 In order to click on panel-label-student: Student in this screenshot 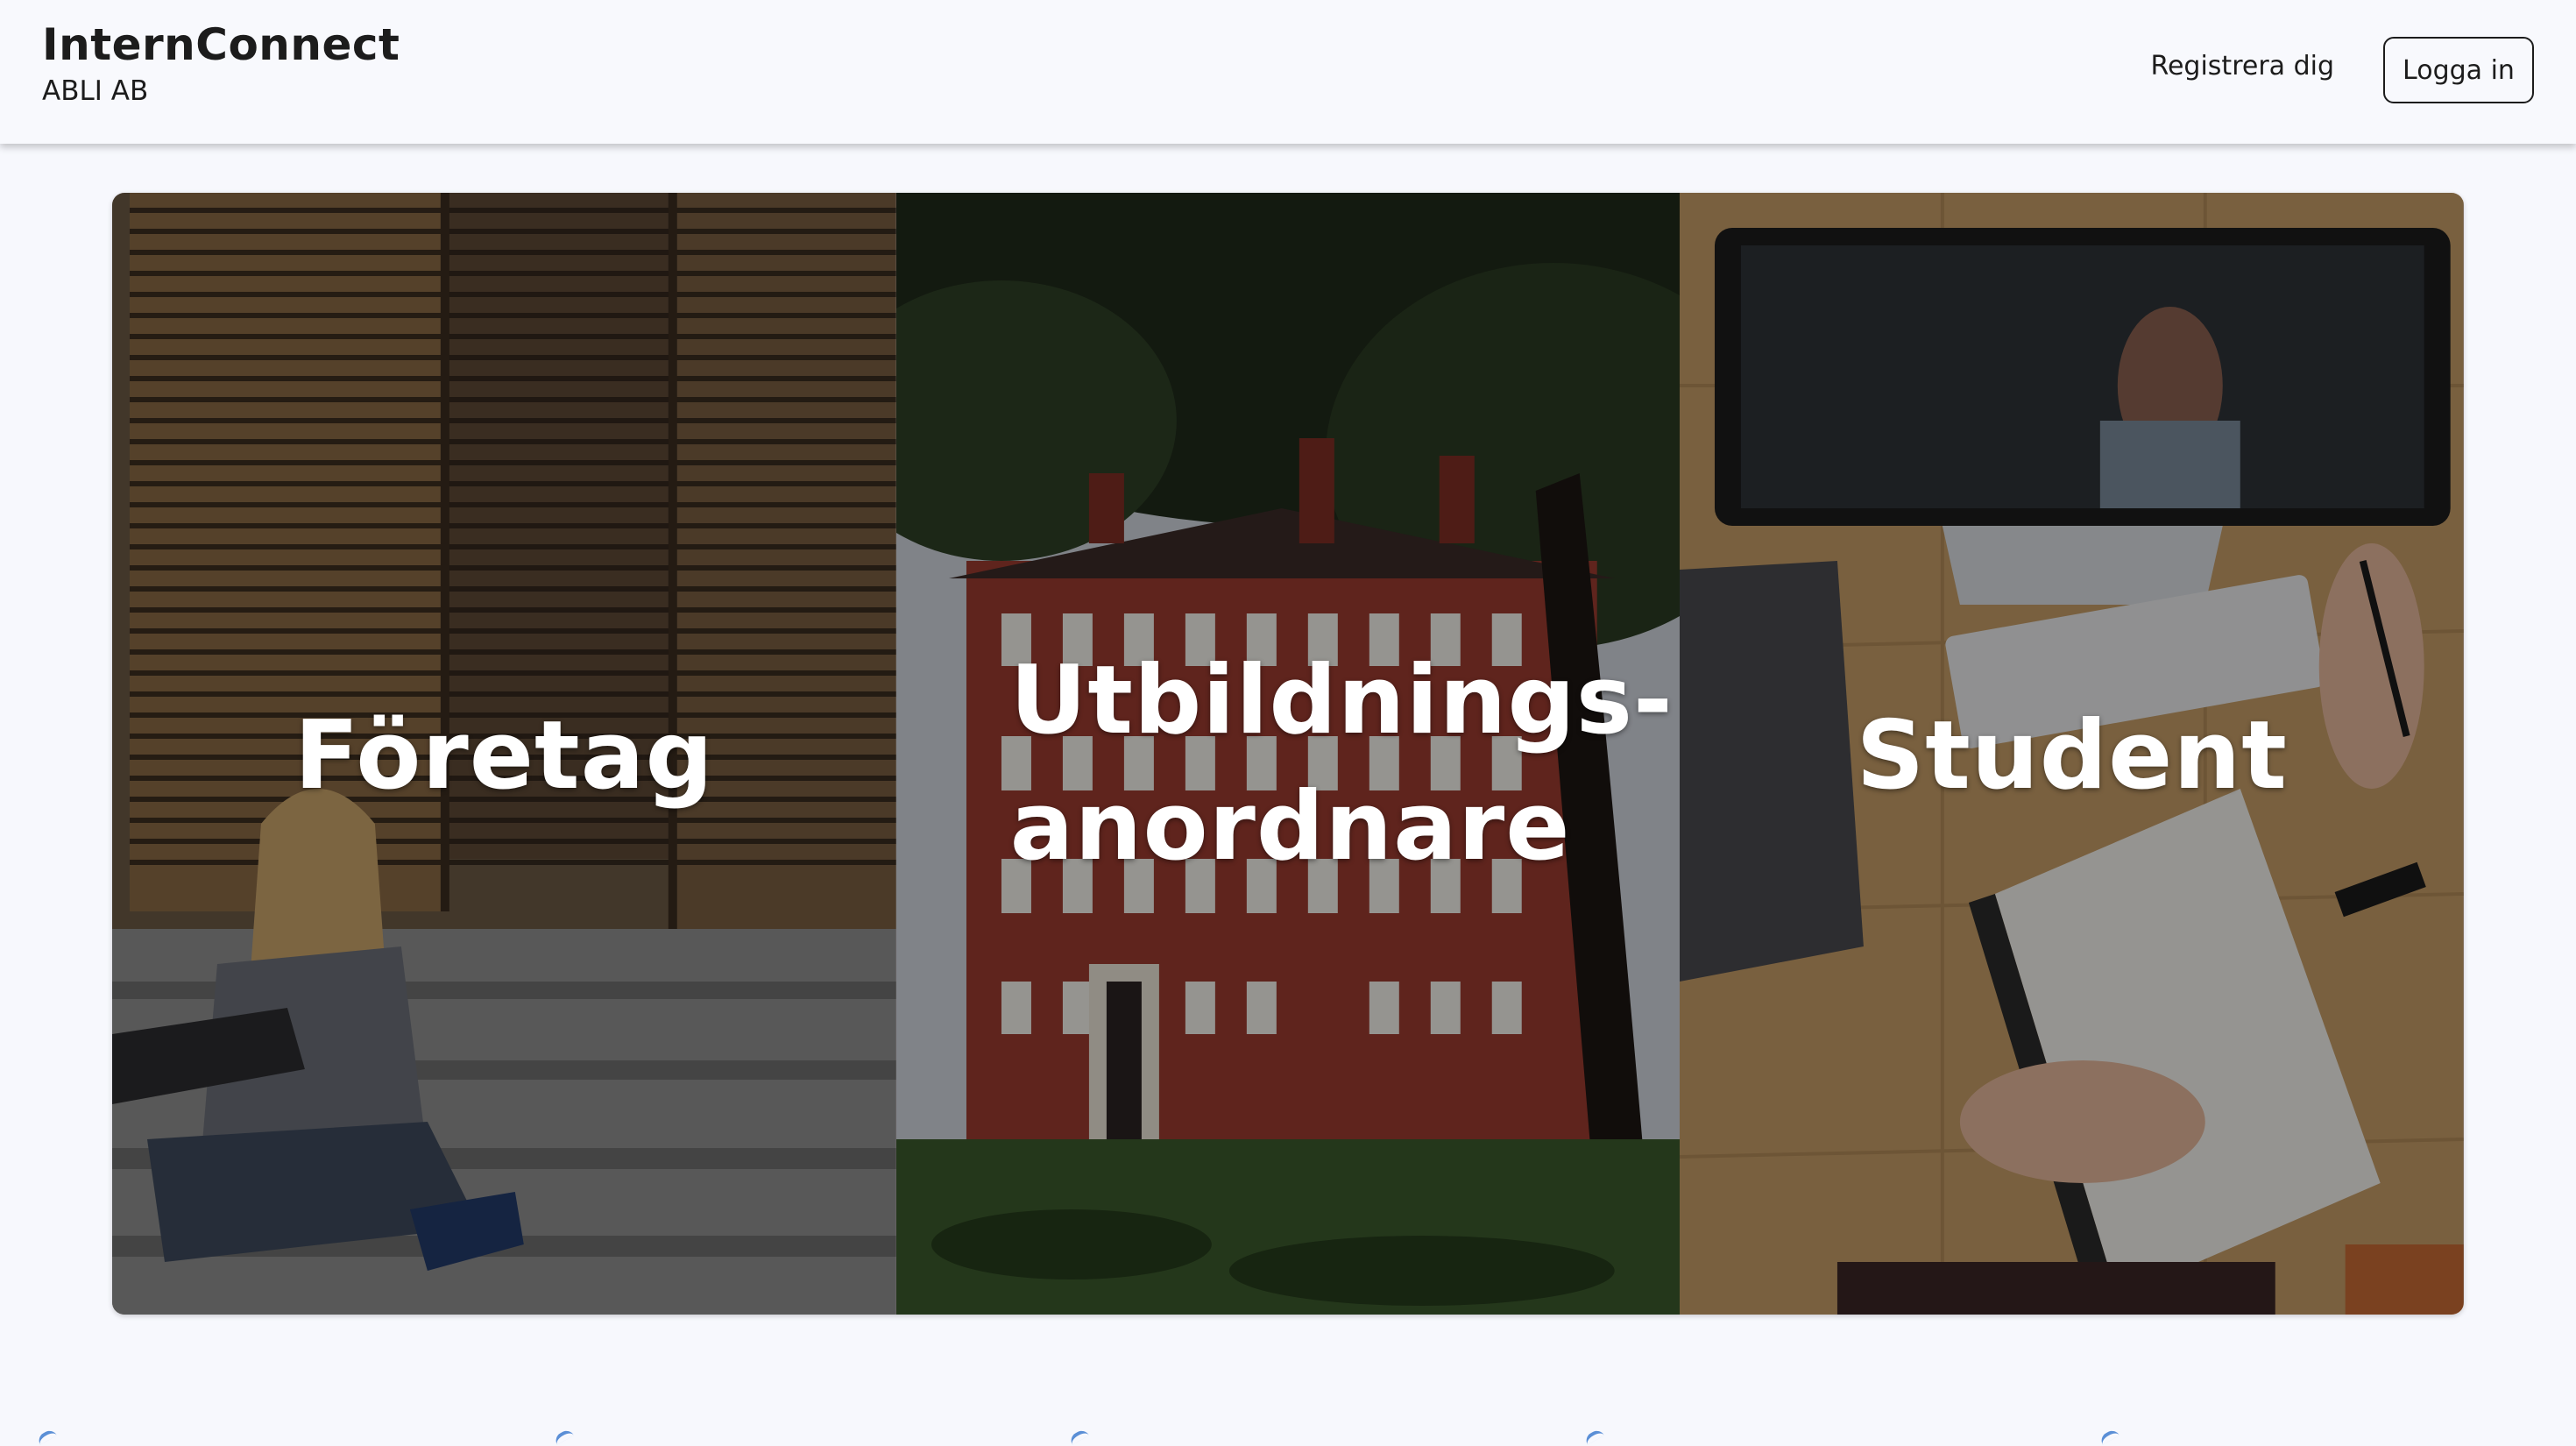, I will do `click(2072, 756)`.